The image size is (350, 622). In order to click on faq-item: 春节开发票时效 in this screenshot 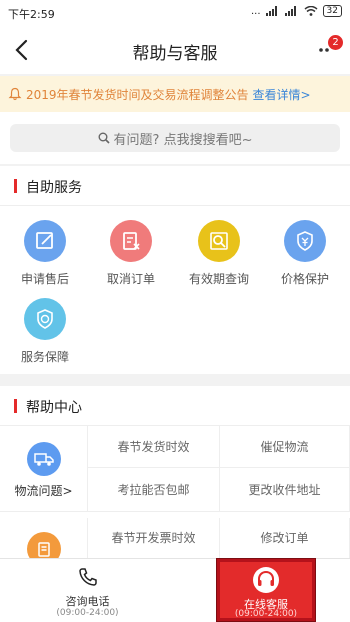, I will do `click(154, 538)`.